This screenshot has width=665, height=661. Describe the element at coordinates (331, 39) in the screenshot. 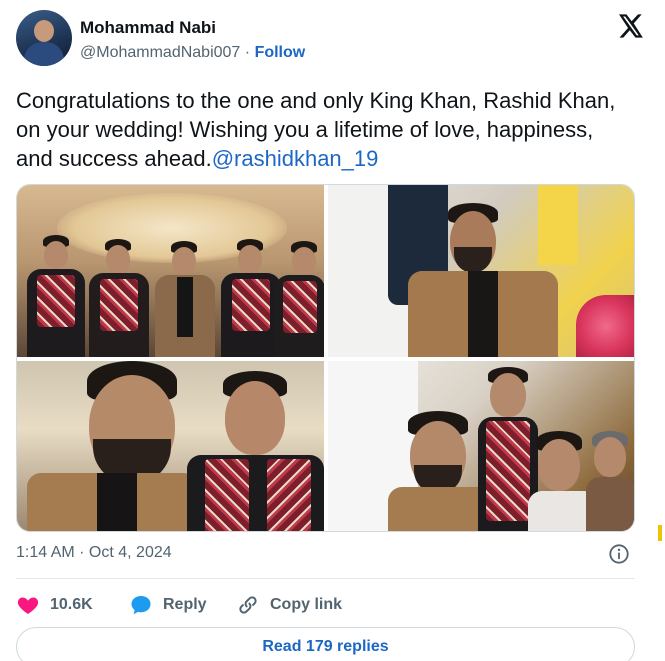

I see `tweet-header: Mohammad Nabi @MohammadNabi007 · Follow` at that location.